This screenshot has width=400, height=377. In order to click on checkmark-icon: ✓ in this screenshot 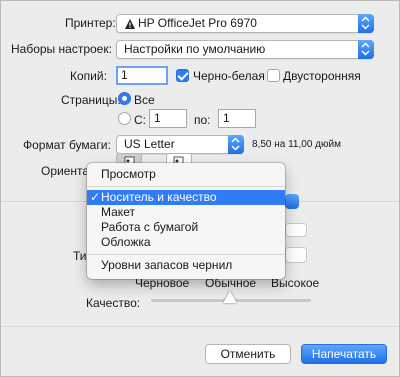, I will do `click(95, 197)`.